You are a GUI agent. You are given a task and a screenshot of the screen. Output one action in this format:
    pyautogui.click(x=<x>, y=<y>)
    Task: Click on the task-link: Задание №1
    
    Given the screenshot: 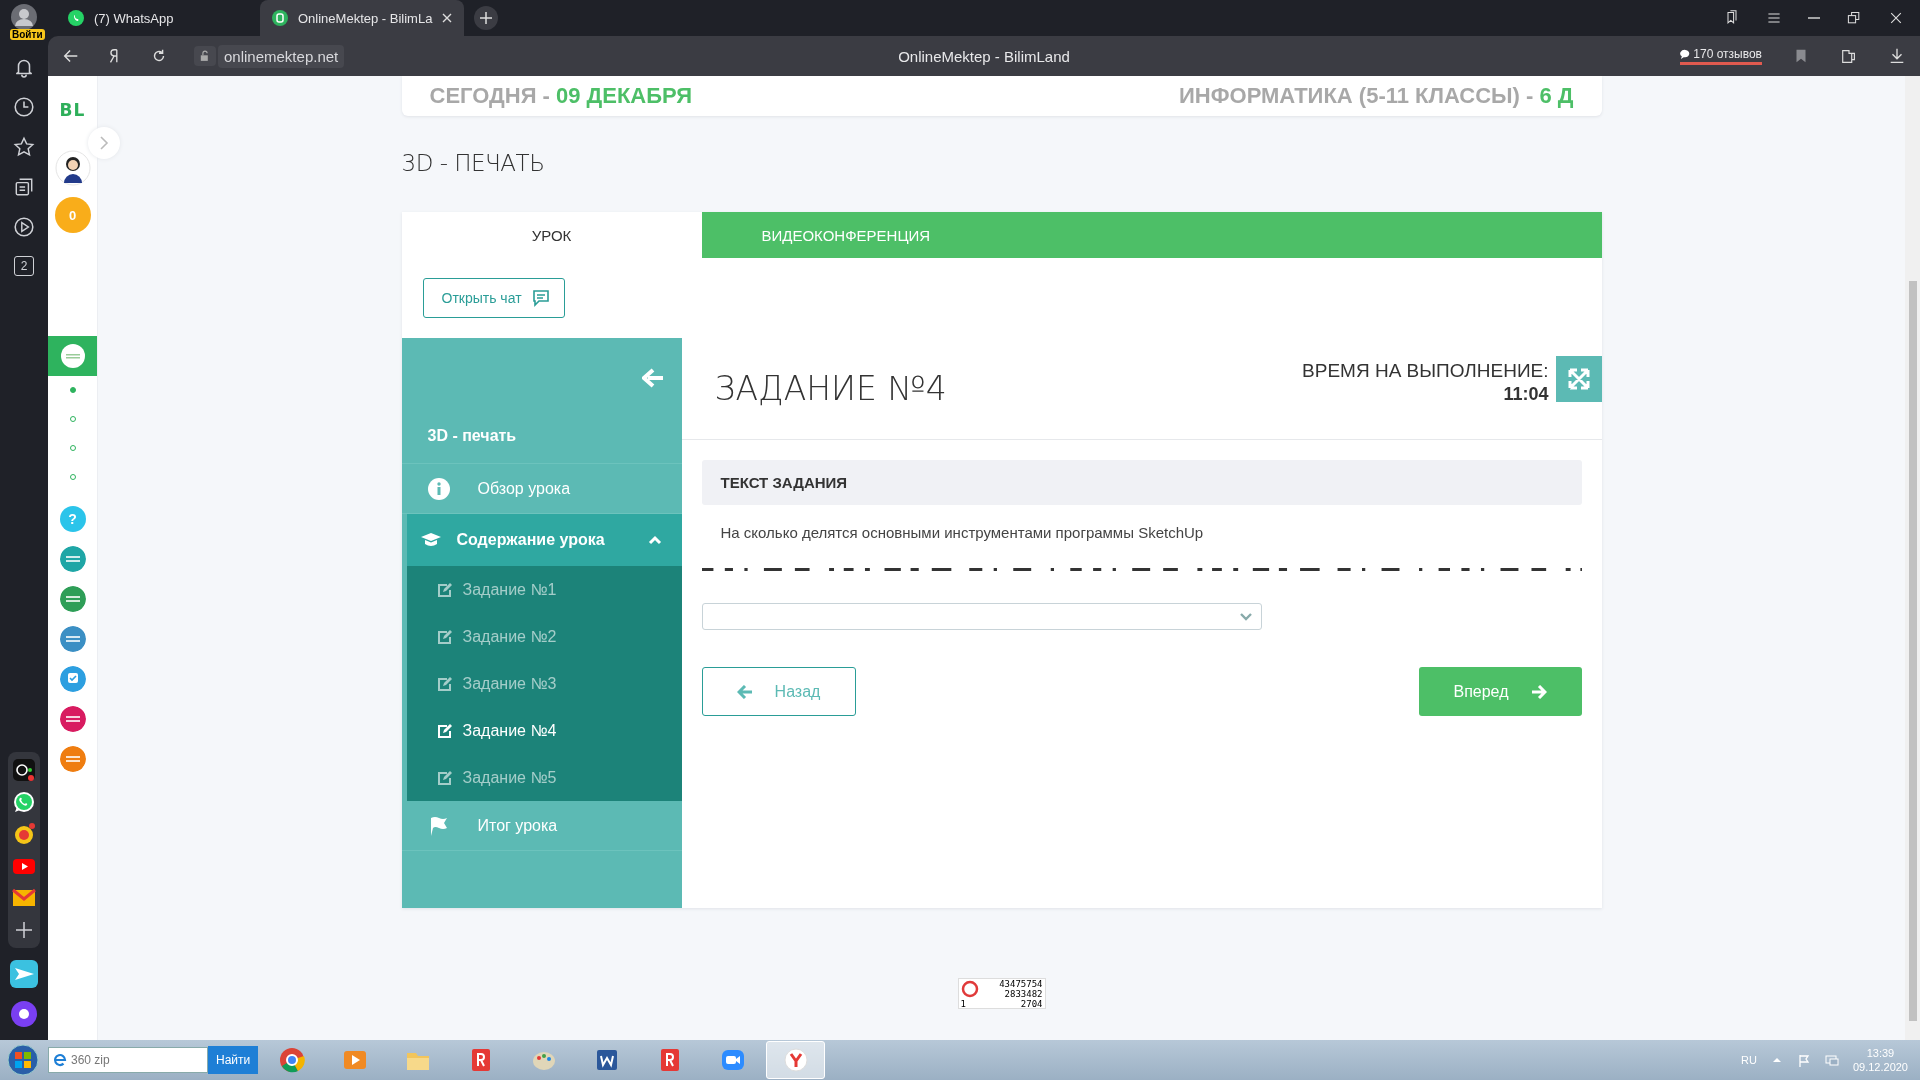 What is the action you would take?
    pyautogui.click(x=544, y=589)
    